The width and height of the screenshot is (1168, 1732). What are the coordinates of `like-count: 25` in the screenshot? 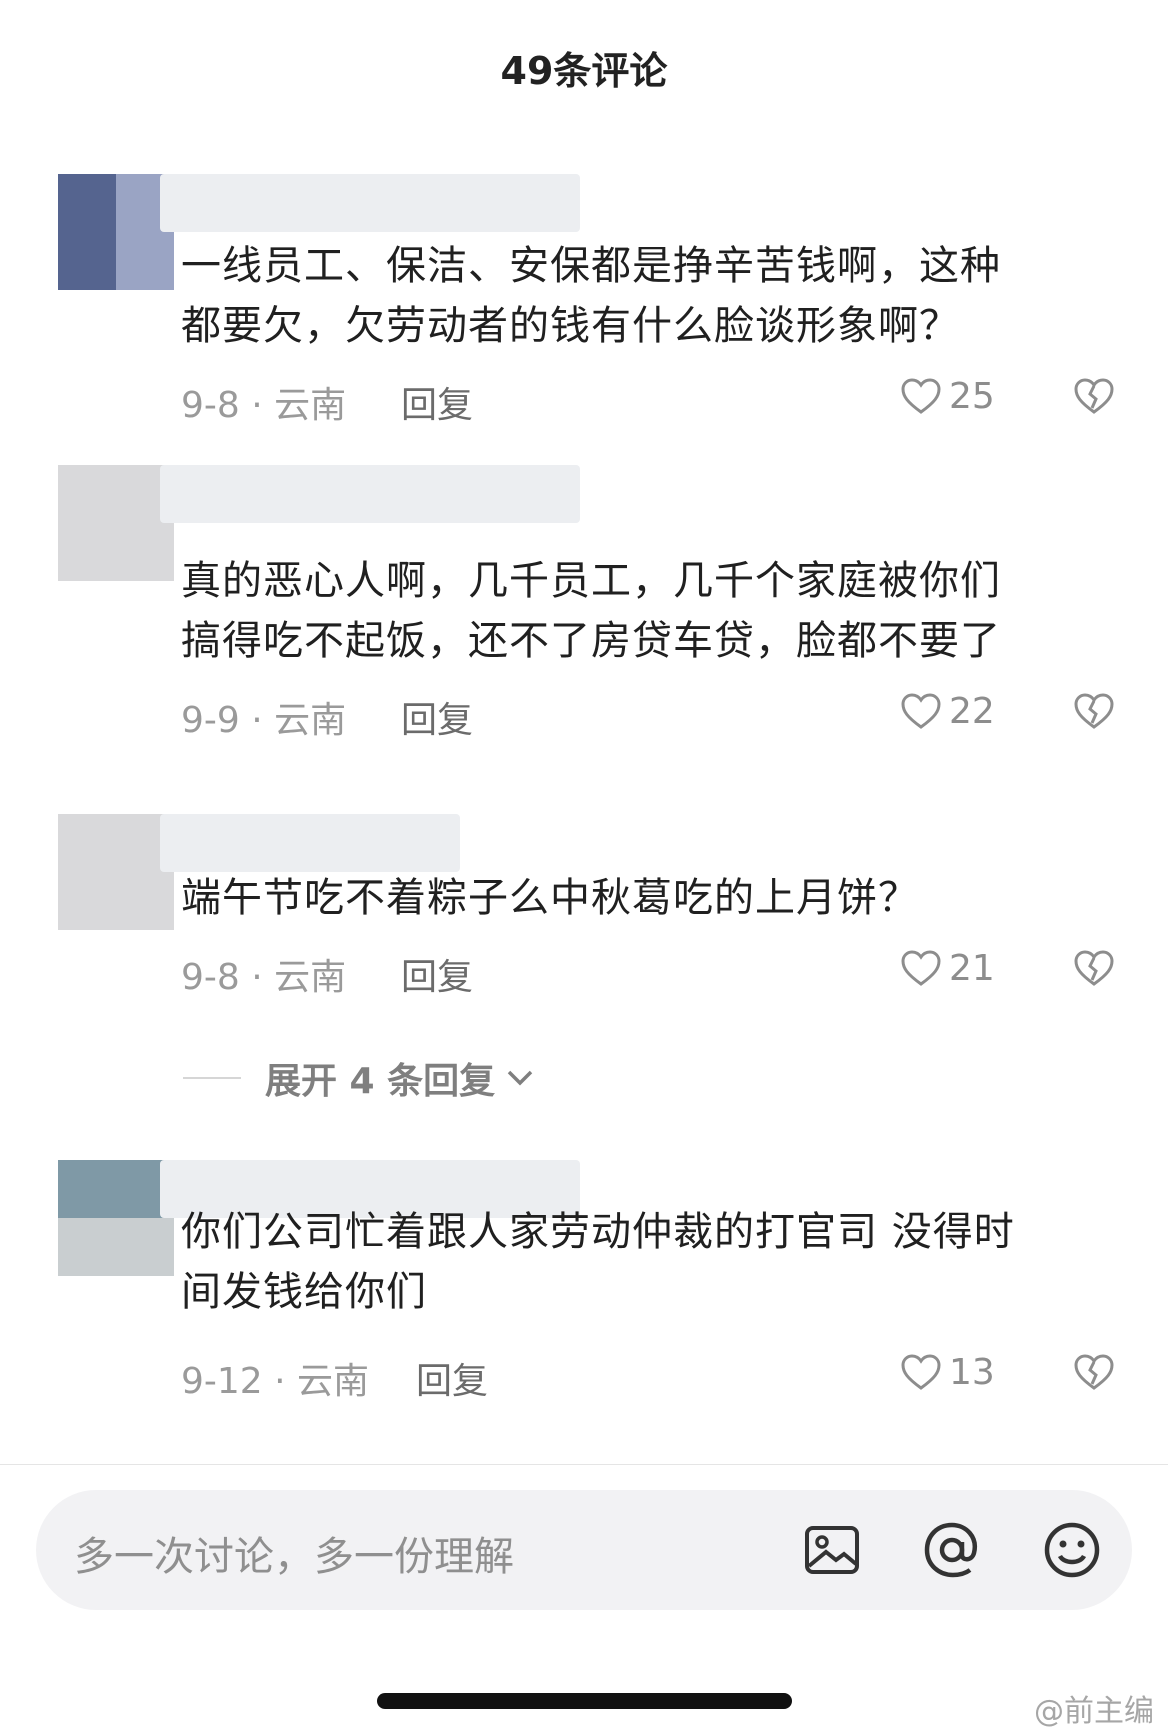 It's located at (972, 396).